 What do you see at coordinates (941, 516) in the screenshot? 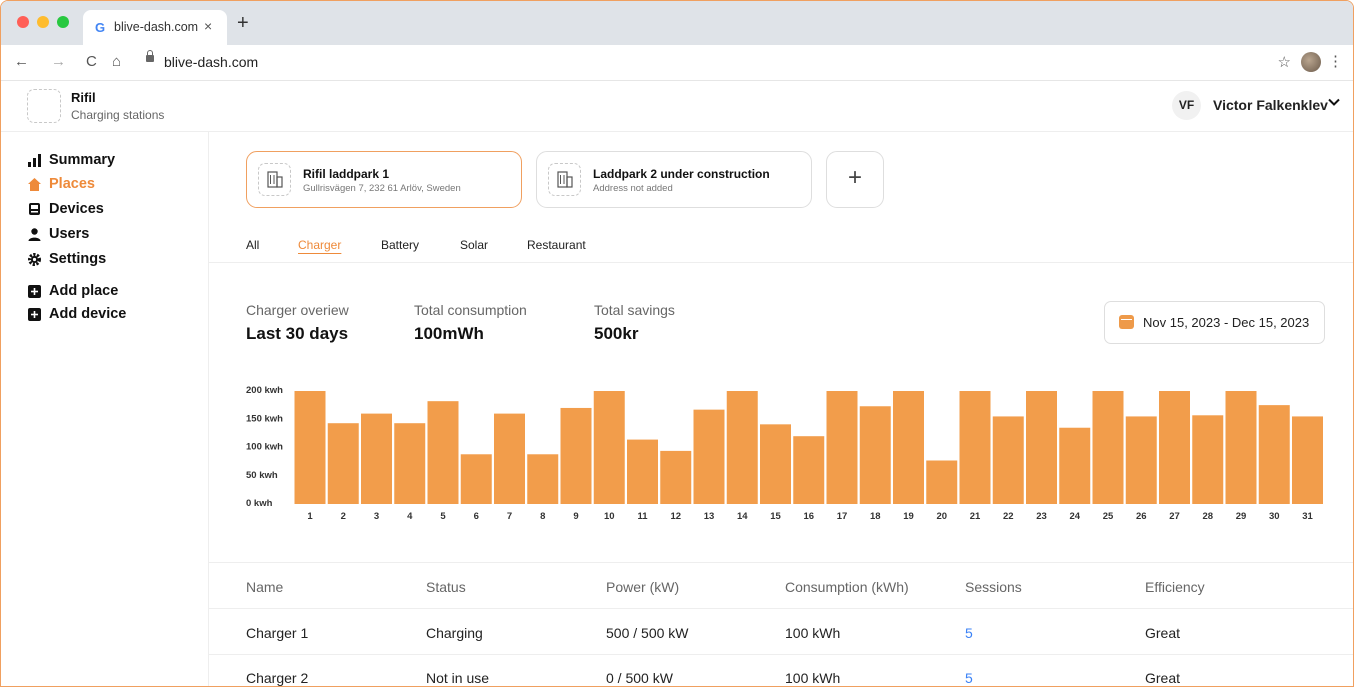
I see `x-tick-label: 20` at bounding box center [941, 516].